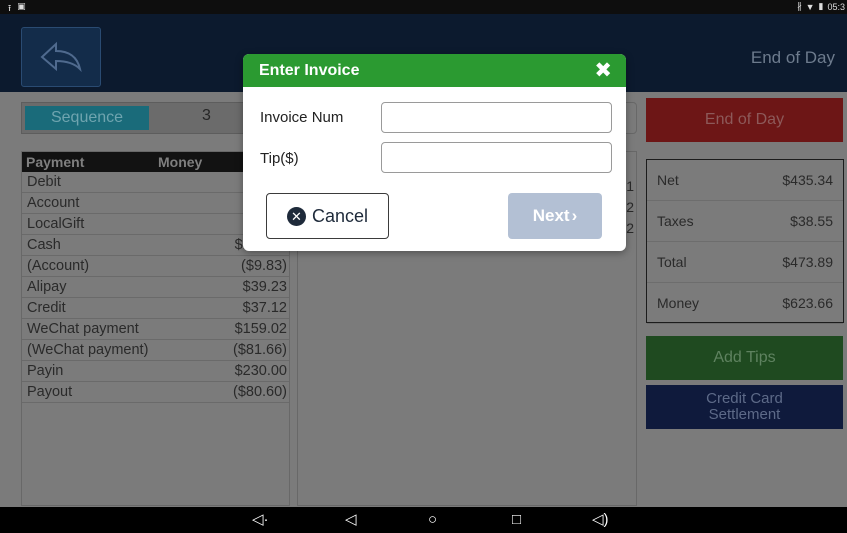 The height and width of the screenshot is (533, 847). Describe the element at coordinates (745, 180) in the screenshot. I see `summary-row: Net $435.34` at that location.